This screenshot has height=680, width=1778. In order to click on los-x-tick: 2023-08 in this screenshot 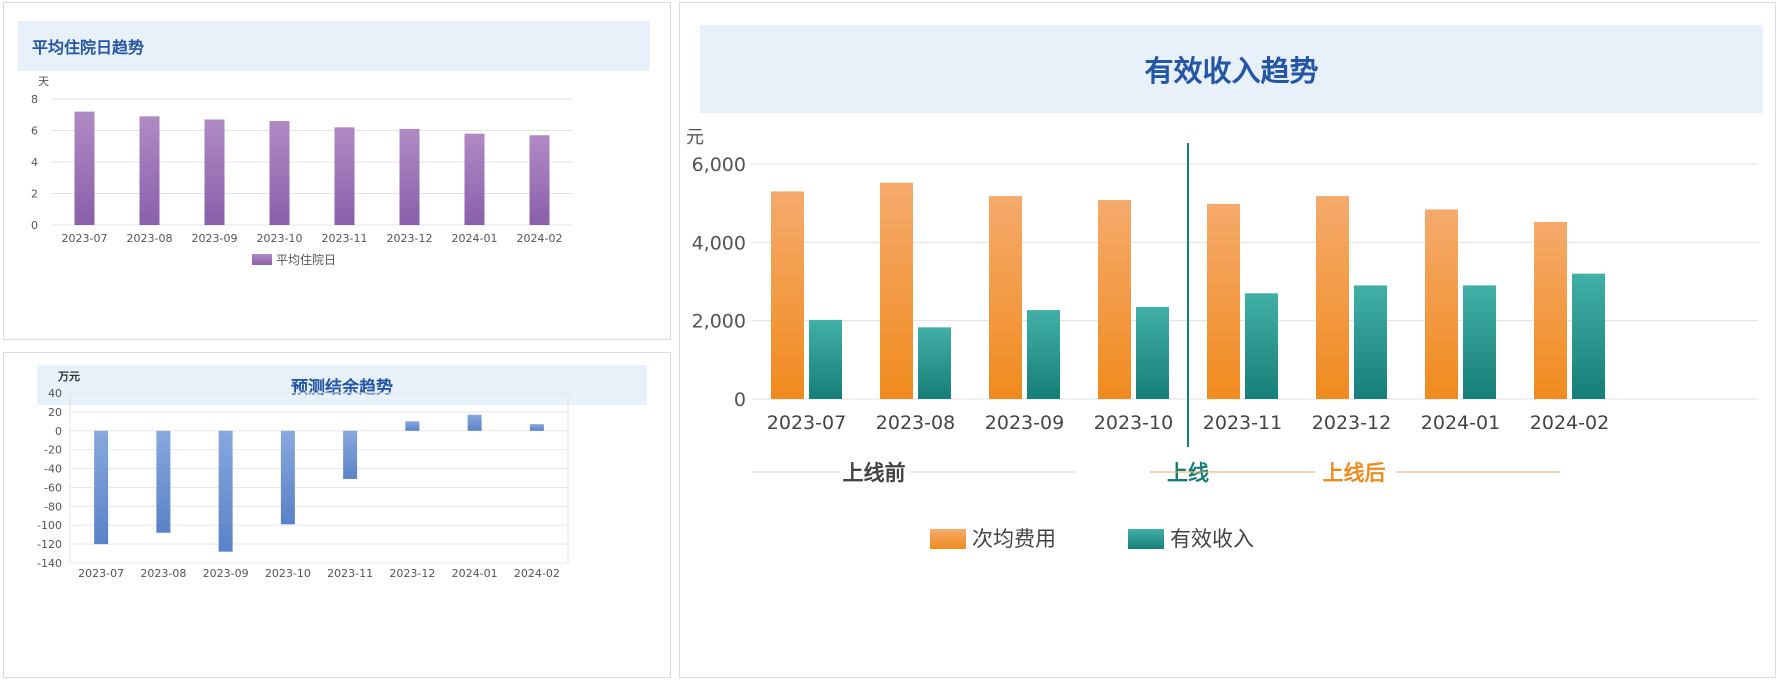, I will do `click(150, 238)`.